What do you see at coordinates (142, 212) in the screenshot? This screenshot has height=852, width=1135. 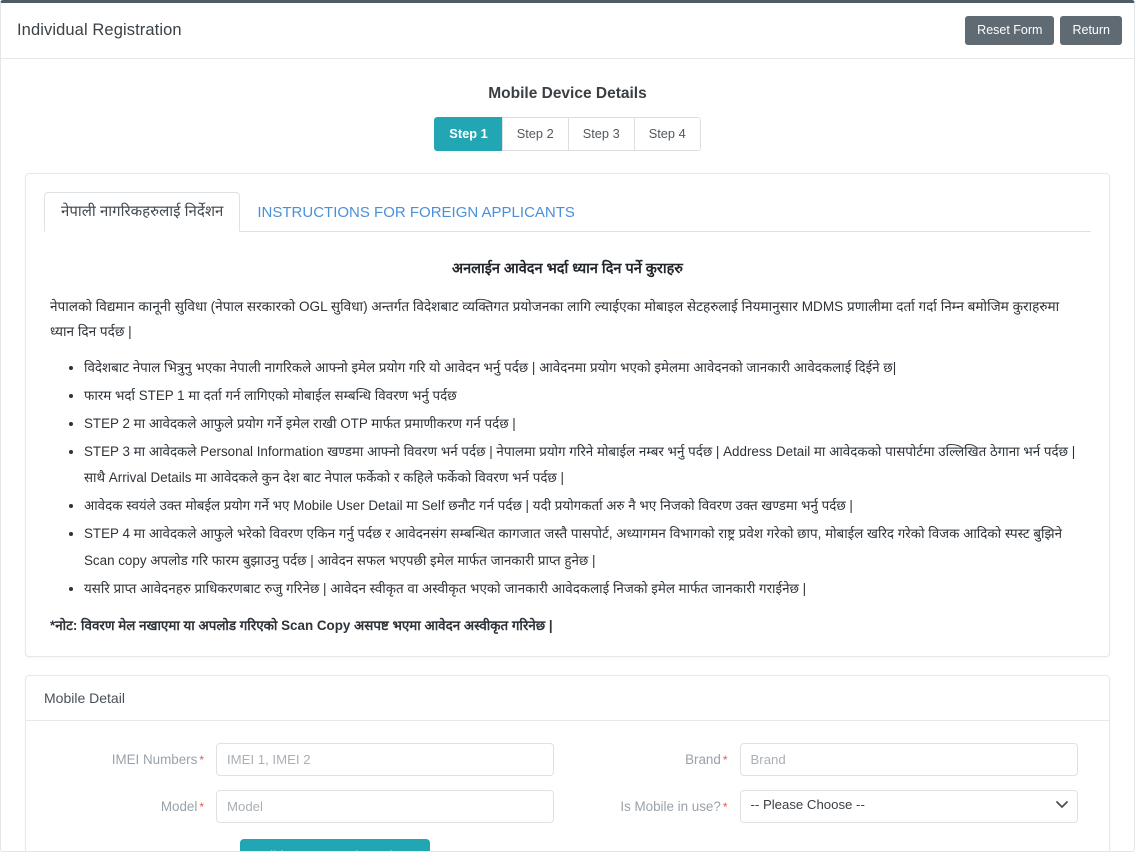 I see `tab-nepali-instructions: नेपाली नागरिकहरुलाई निर्देशन` at bounding box center [142, 212].